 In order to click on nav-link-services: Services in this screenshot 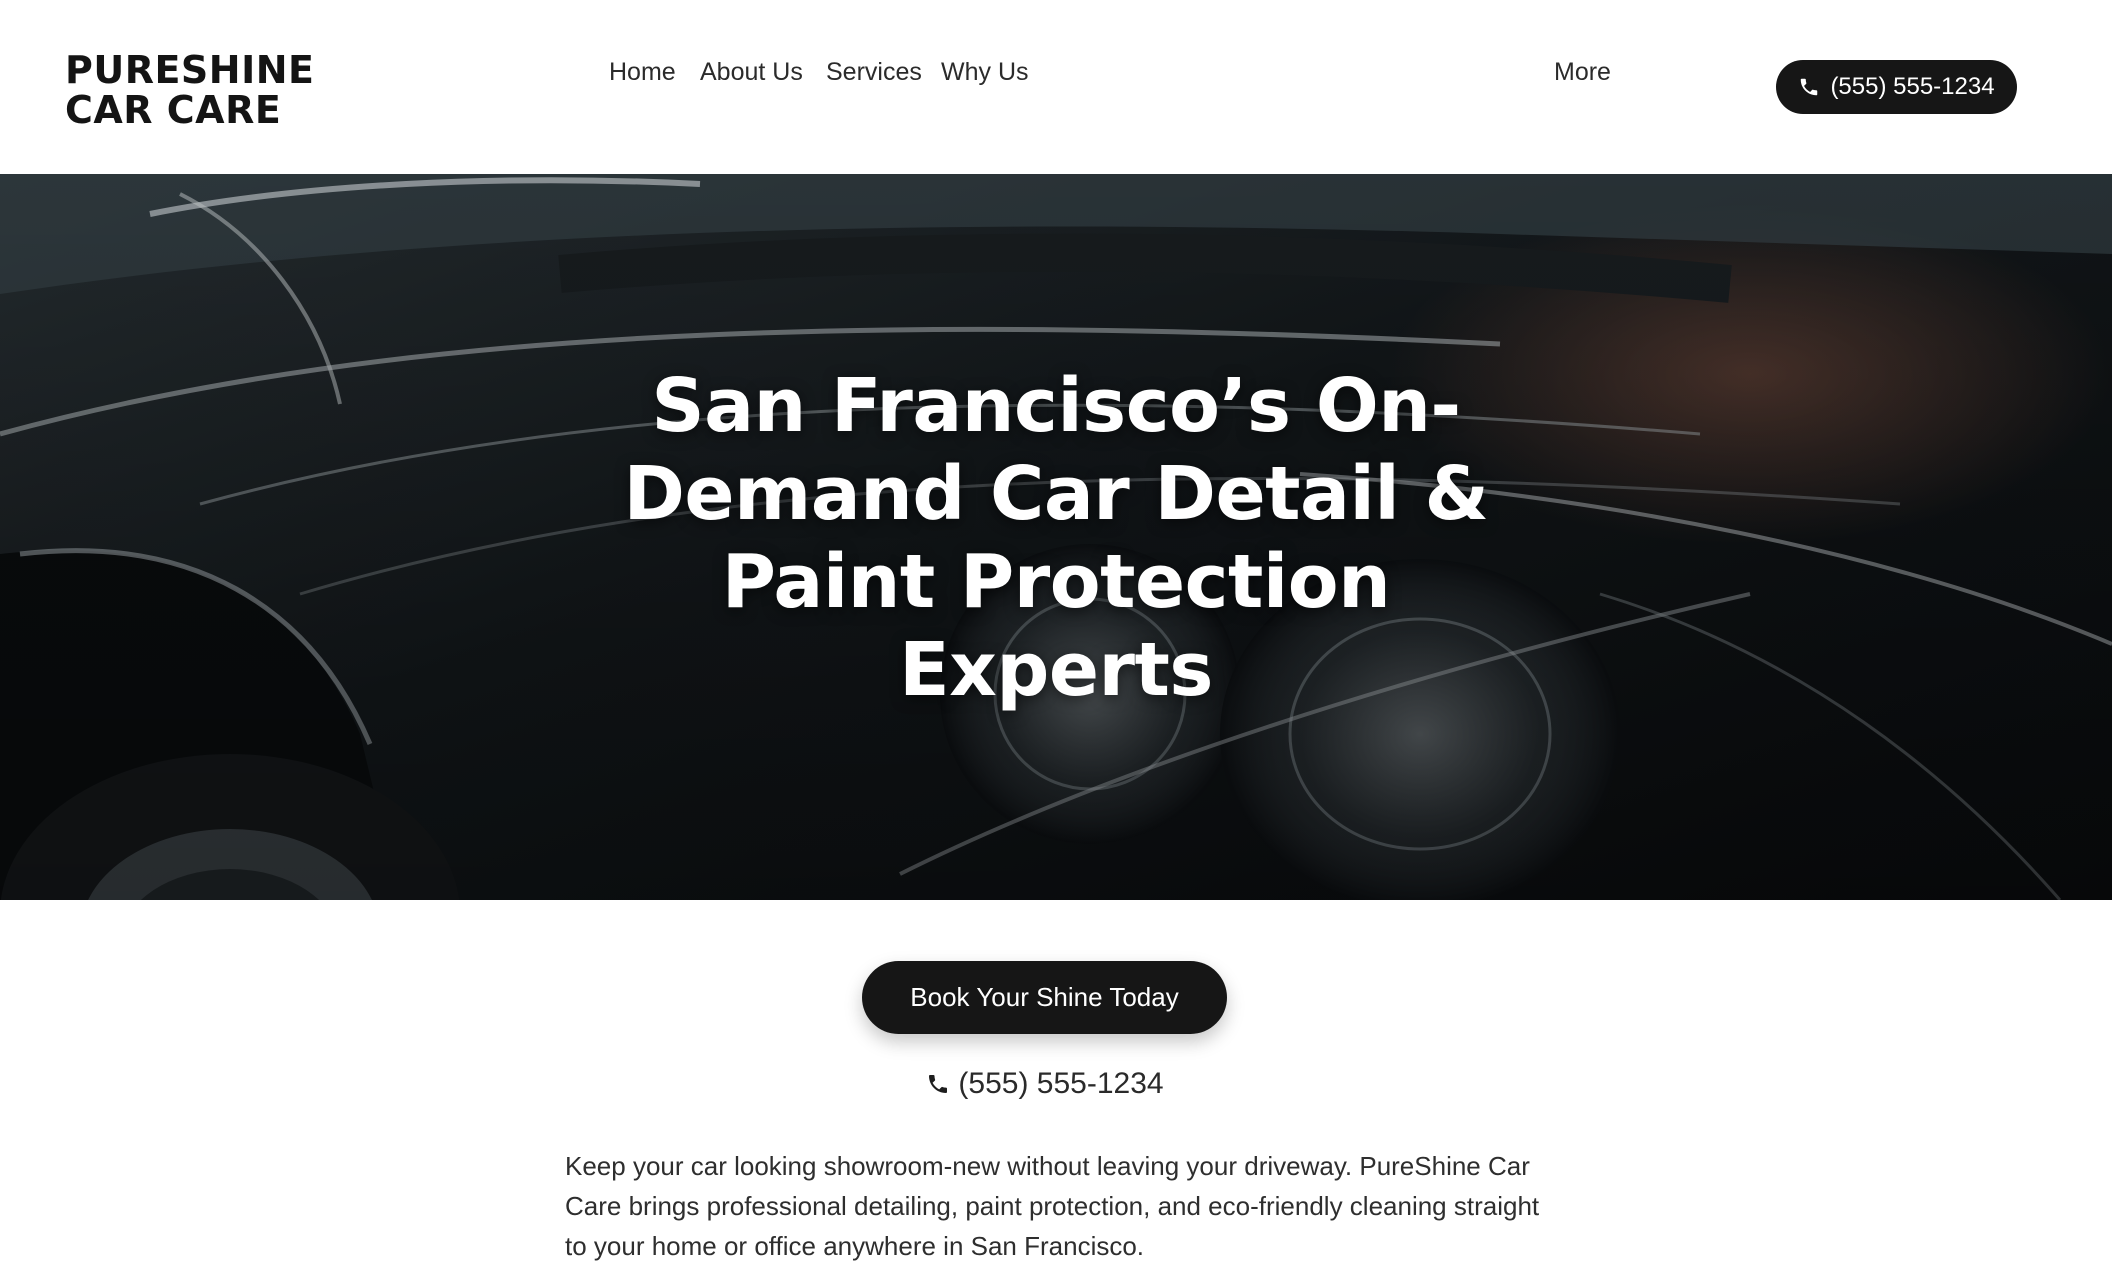, I will do `click(874, 72)`.